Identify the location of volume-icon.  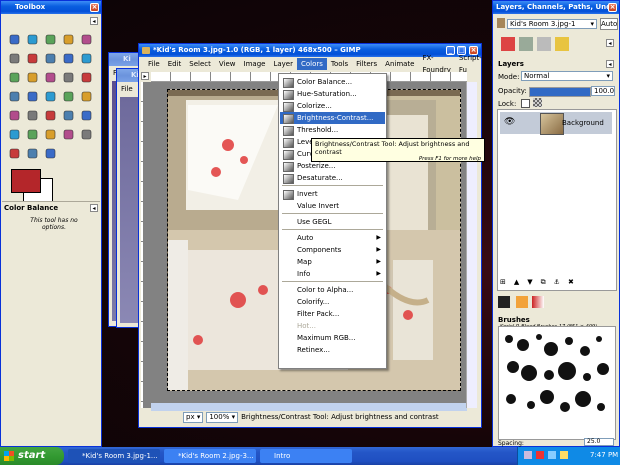
(552, 455).